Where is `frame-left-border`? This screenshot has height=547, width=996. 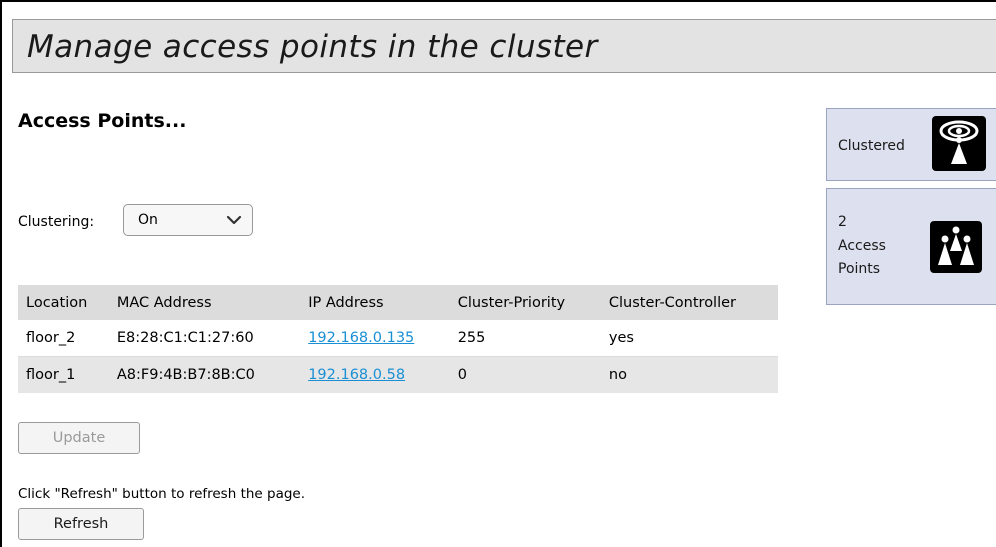
frame-left-border is located at coordinates (1, 273).